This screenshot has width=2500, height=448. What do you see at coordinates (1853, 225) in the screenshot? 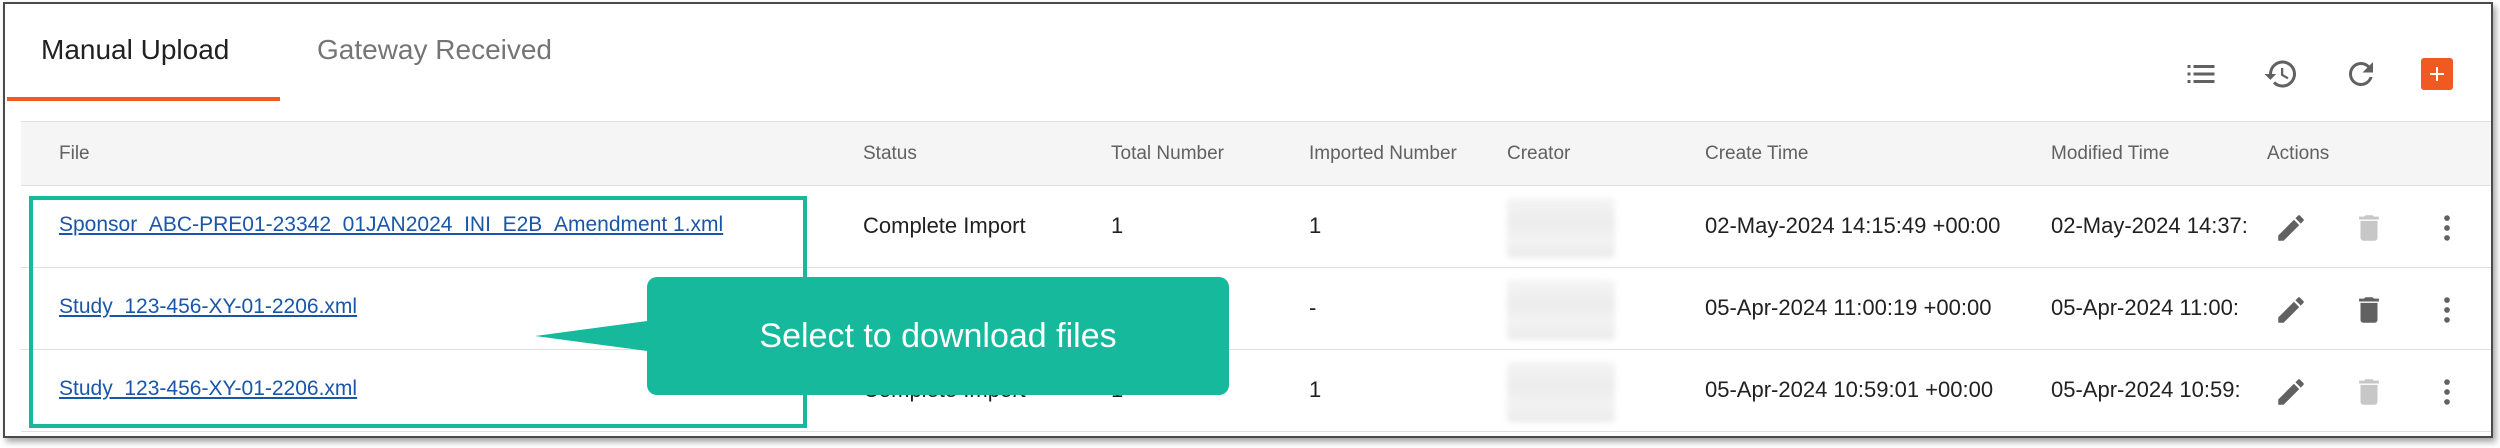
I see `create-time-cell: 02-May-2024 14:15:49 +00:00` at bounding box center [1853, 225].